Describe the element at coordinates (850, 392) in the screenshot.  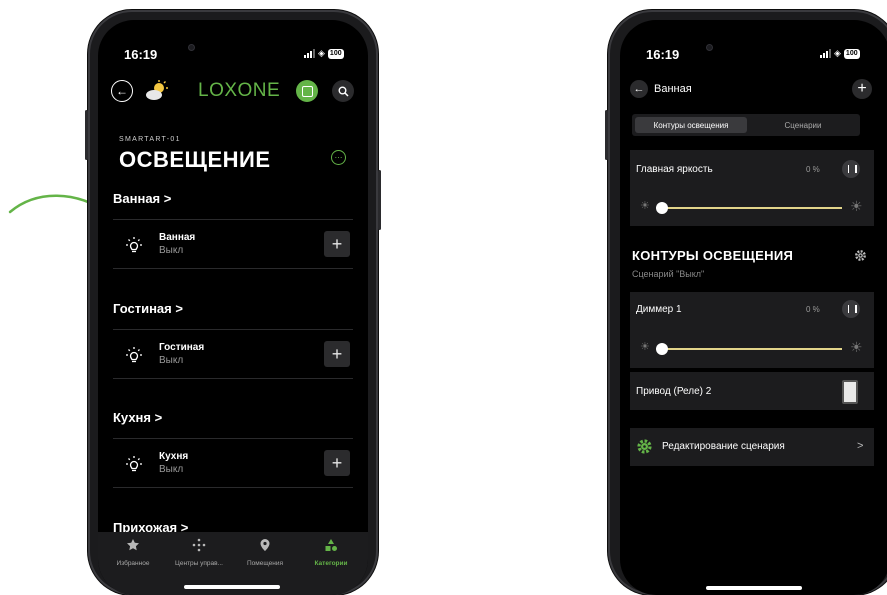
I see `relay-switch` at that location.